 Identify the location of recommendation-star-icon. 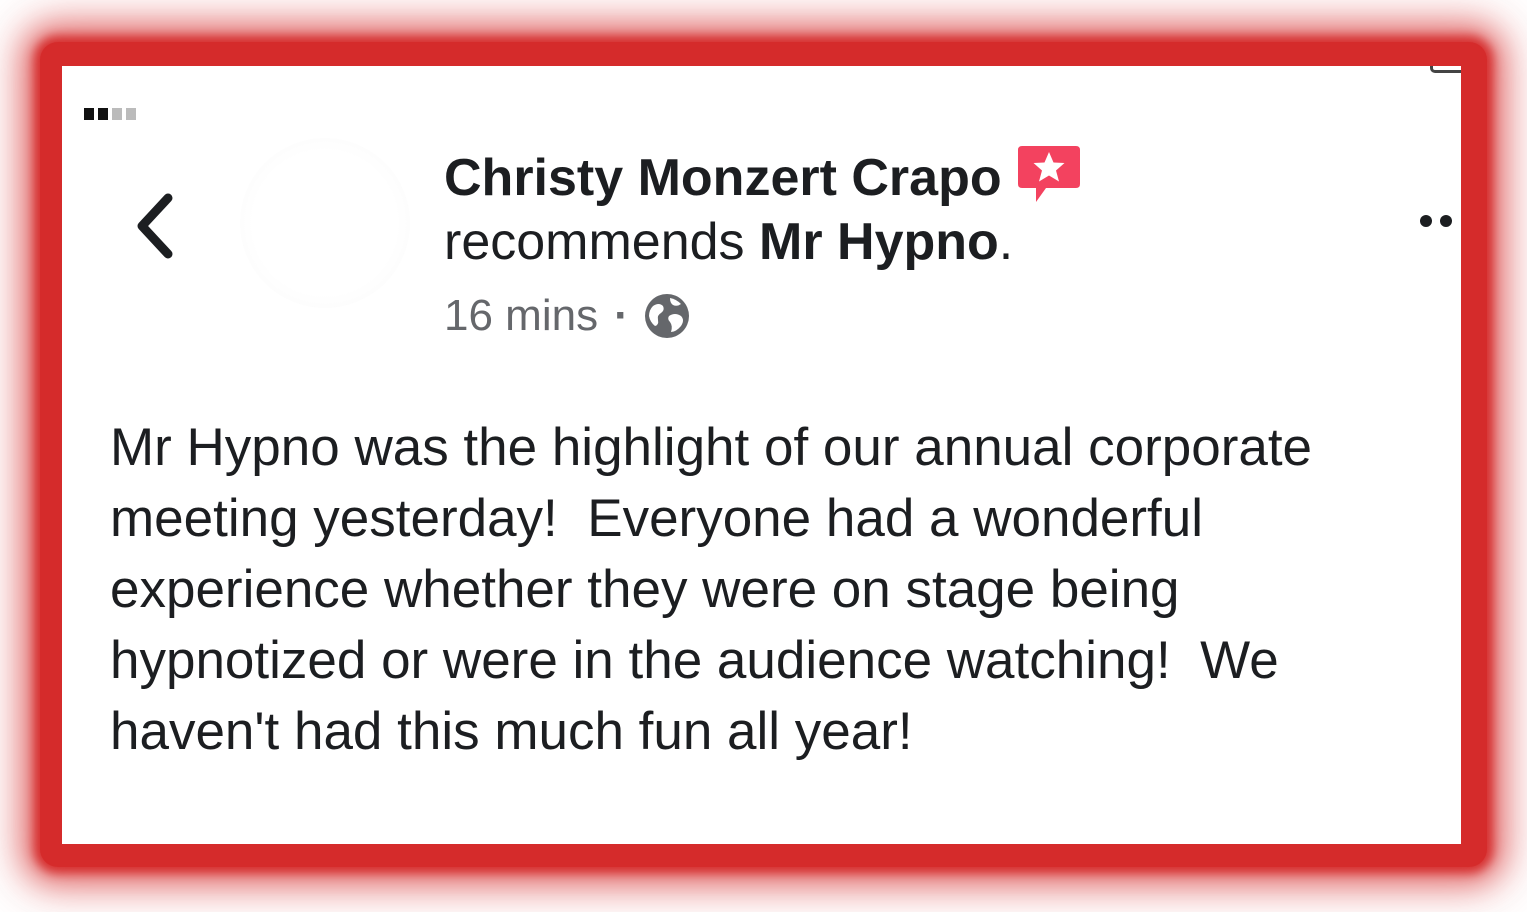
(1049, 175).